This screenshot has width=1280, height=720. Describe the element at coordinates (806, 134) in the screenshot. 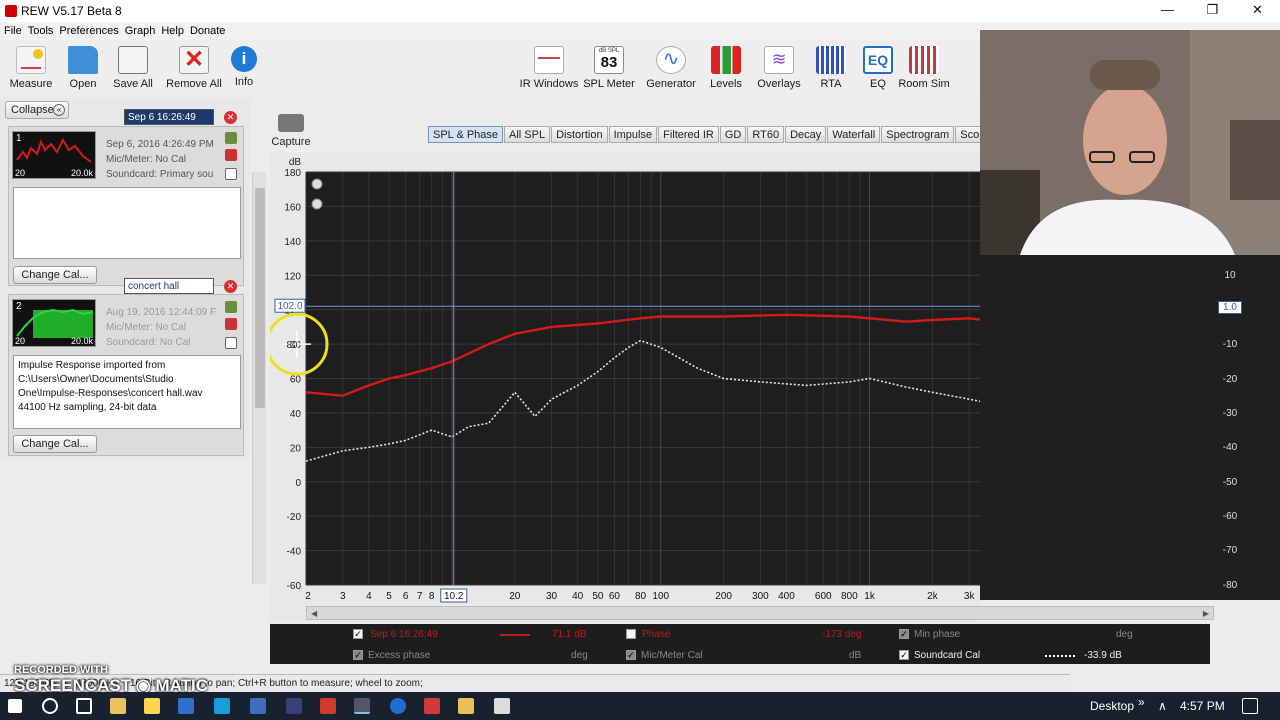

I see `tab-decay: Decay` at that location.